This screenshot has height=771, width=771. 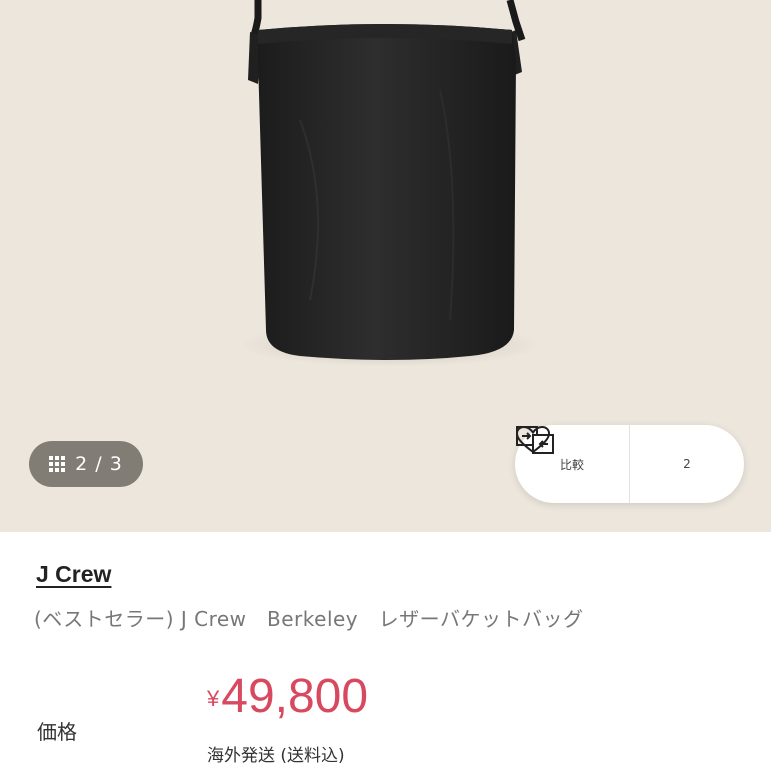 I want to click on heart-icon, so click(x=533, y=439).